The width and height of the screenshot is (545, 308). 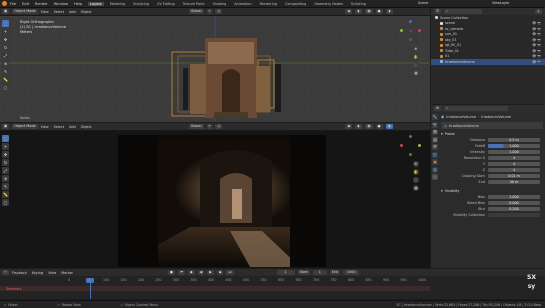 What do you see at coordinates (416, 57) in the screenshot?
I see `pan-hand-icon: ✋` at bounding box center [416, 57].